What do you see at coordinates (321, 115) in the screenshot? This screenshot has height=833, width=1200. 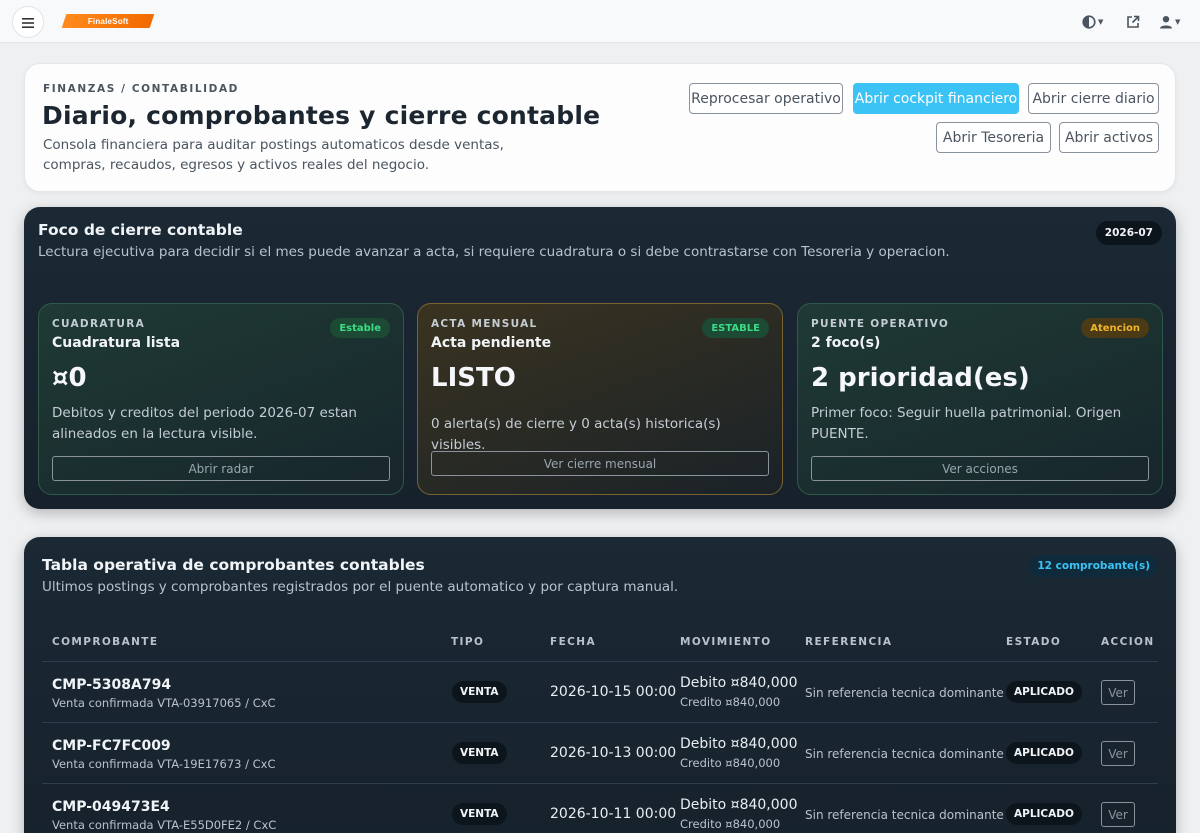 I see `page-title: Diario, comprobantes y cierre contable` at bounding box center [321, 115].